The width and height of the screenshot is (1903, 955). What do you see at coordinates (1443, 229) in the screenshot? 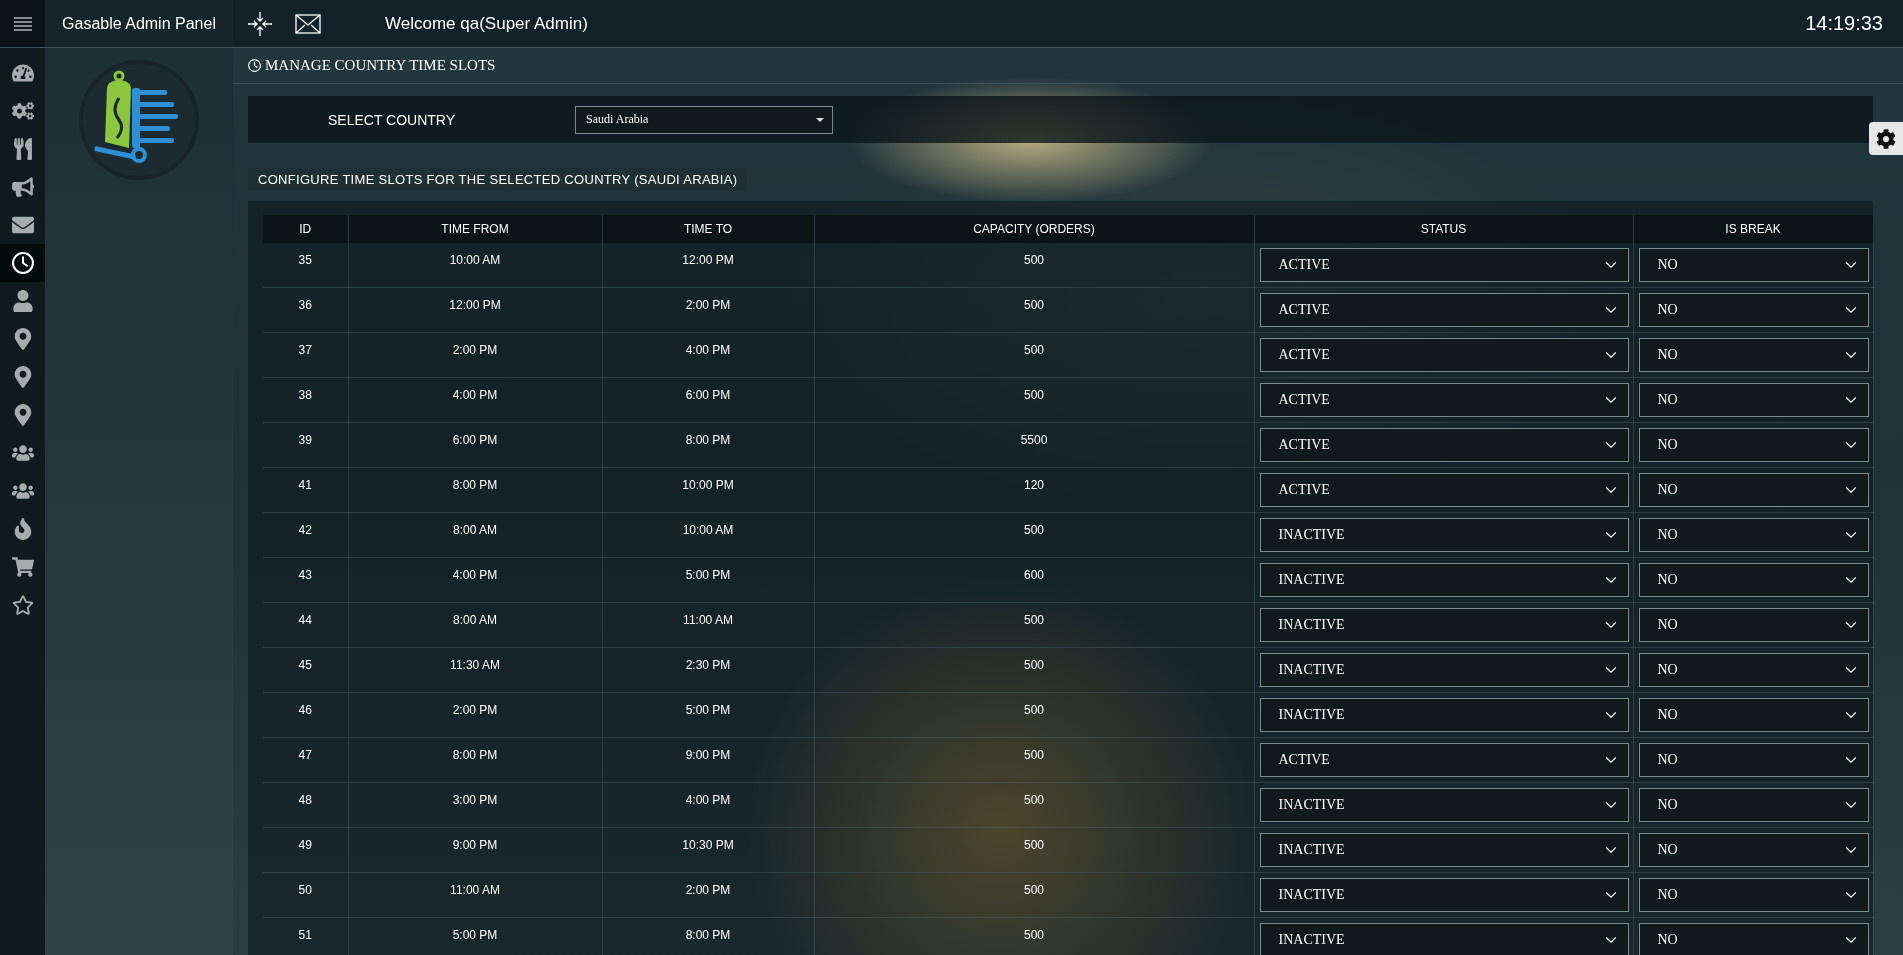
I see `column-header: STATUS` at bounding box center [1443, 229].